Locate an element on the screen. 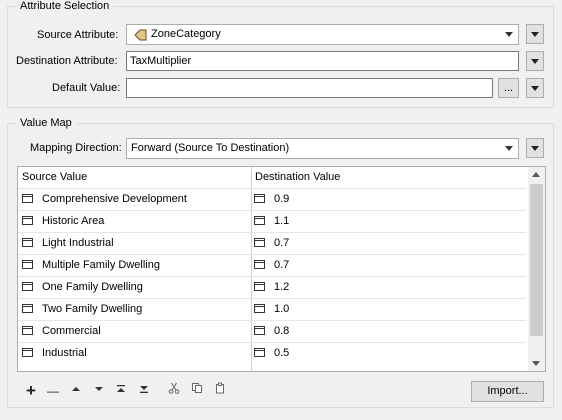 Image resolution: width=562 pixels, height=420 pixels. destination-value: 0.5 is located at coordinates (282, 353).